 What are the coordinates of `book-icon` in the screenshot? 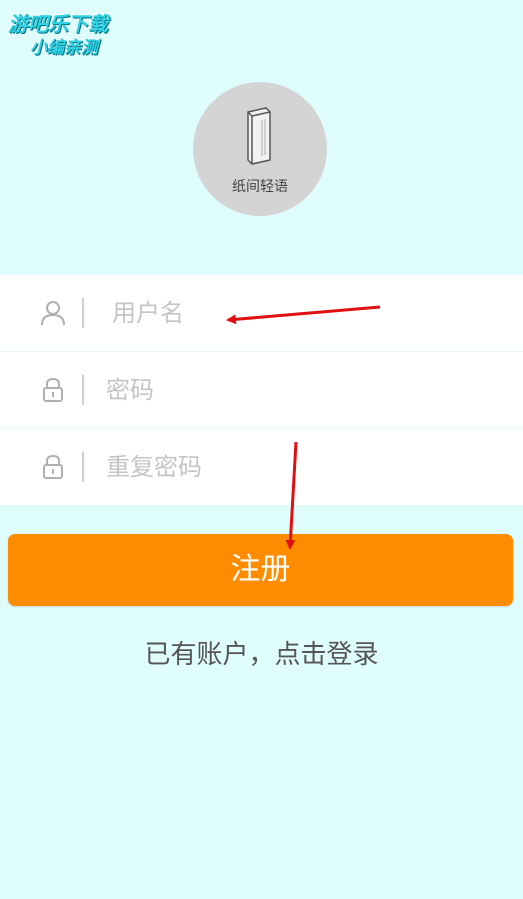 It's located at (259, 136).